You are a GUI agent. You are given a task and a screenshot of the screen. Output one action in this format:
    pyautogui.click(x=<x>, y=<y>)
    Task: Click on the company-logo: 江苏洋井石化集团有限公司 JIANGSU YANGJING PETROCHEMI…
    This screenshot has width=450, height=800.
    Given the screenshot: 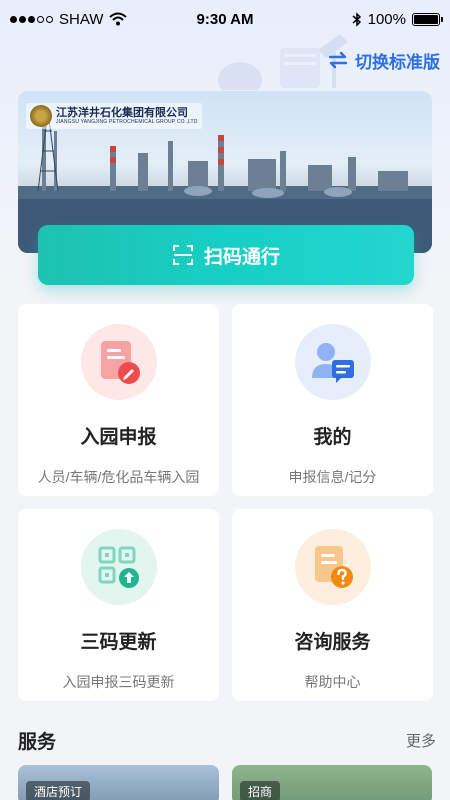 What is the action you would take?
    pyautogui.click(x=114, y=116)
    